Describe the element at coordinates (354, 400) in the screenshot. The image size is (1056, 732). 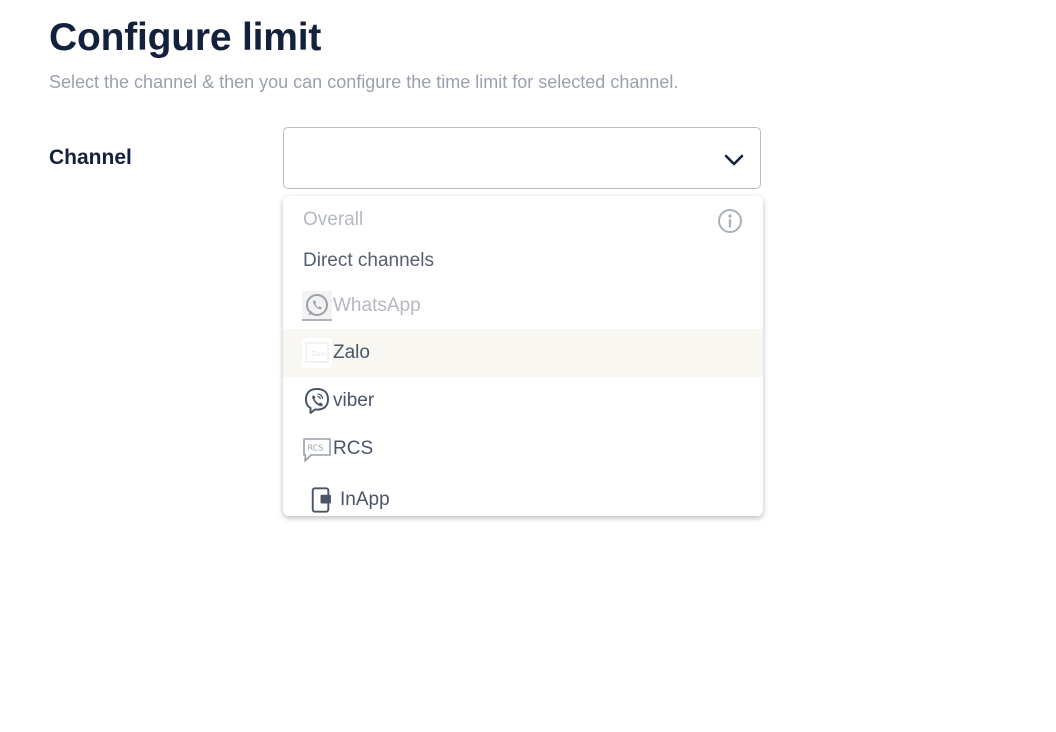
I see `option-viber-label: viber` at that location.